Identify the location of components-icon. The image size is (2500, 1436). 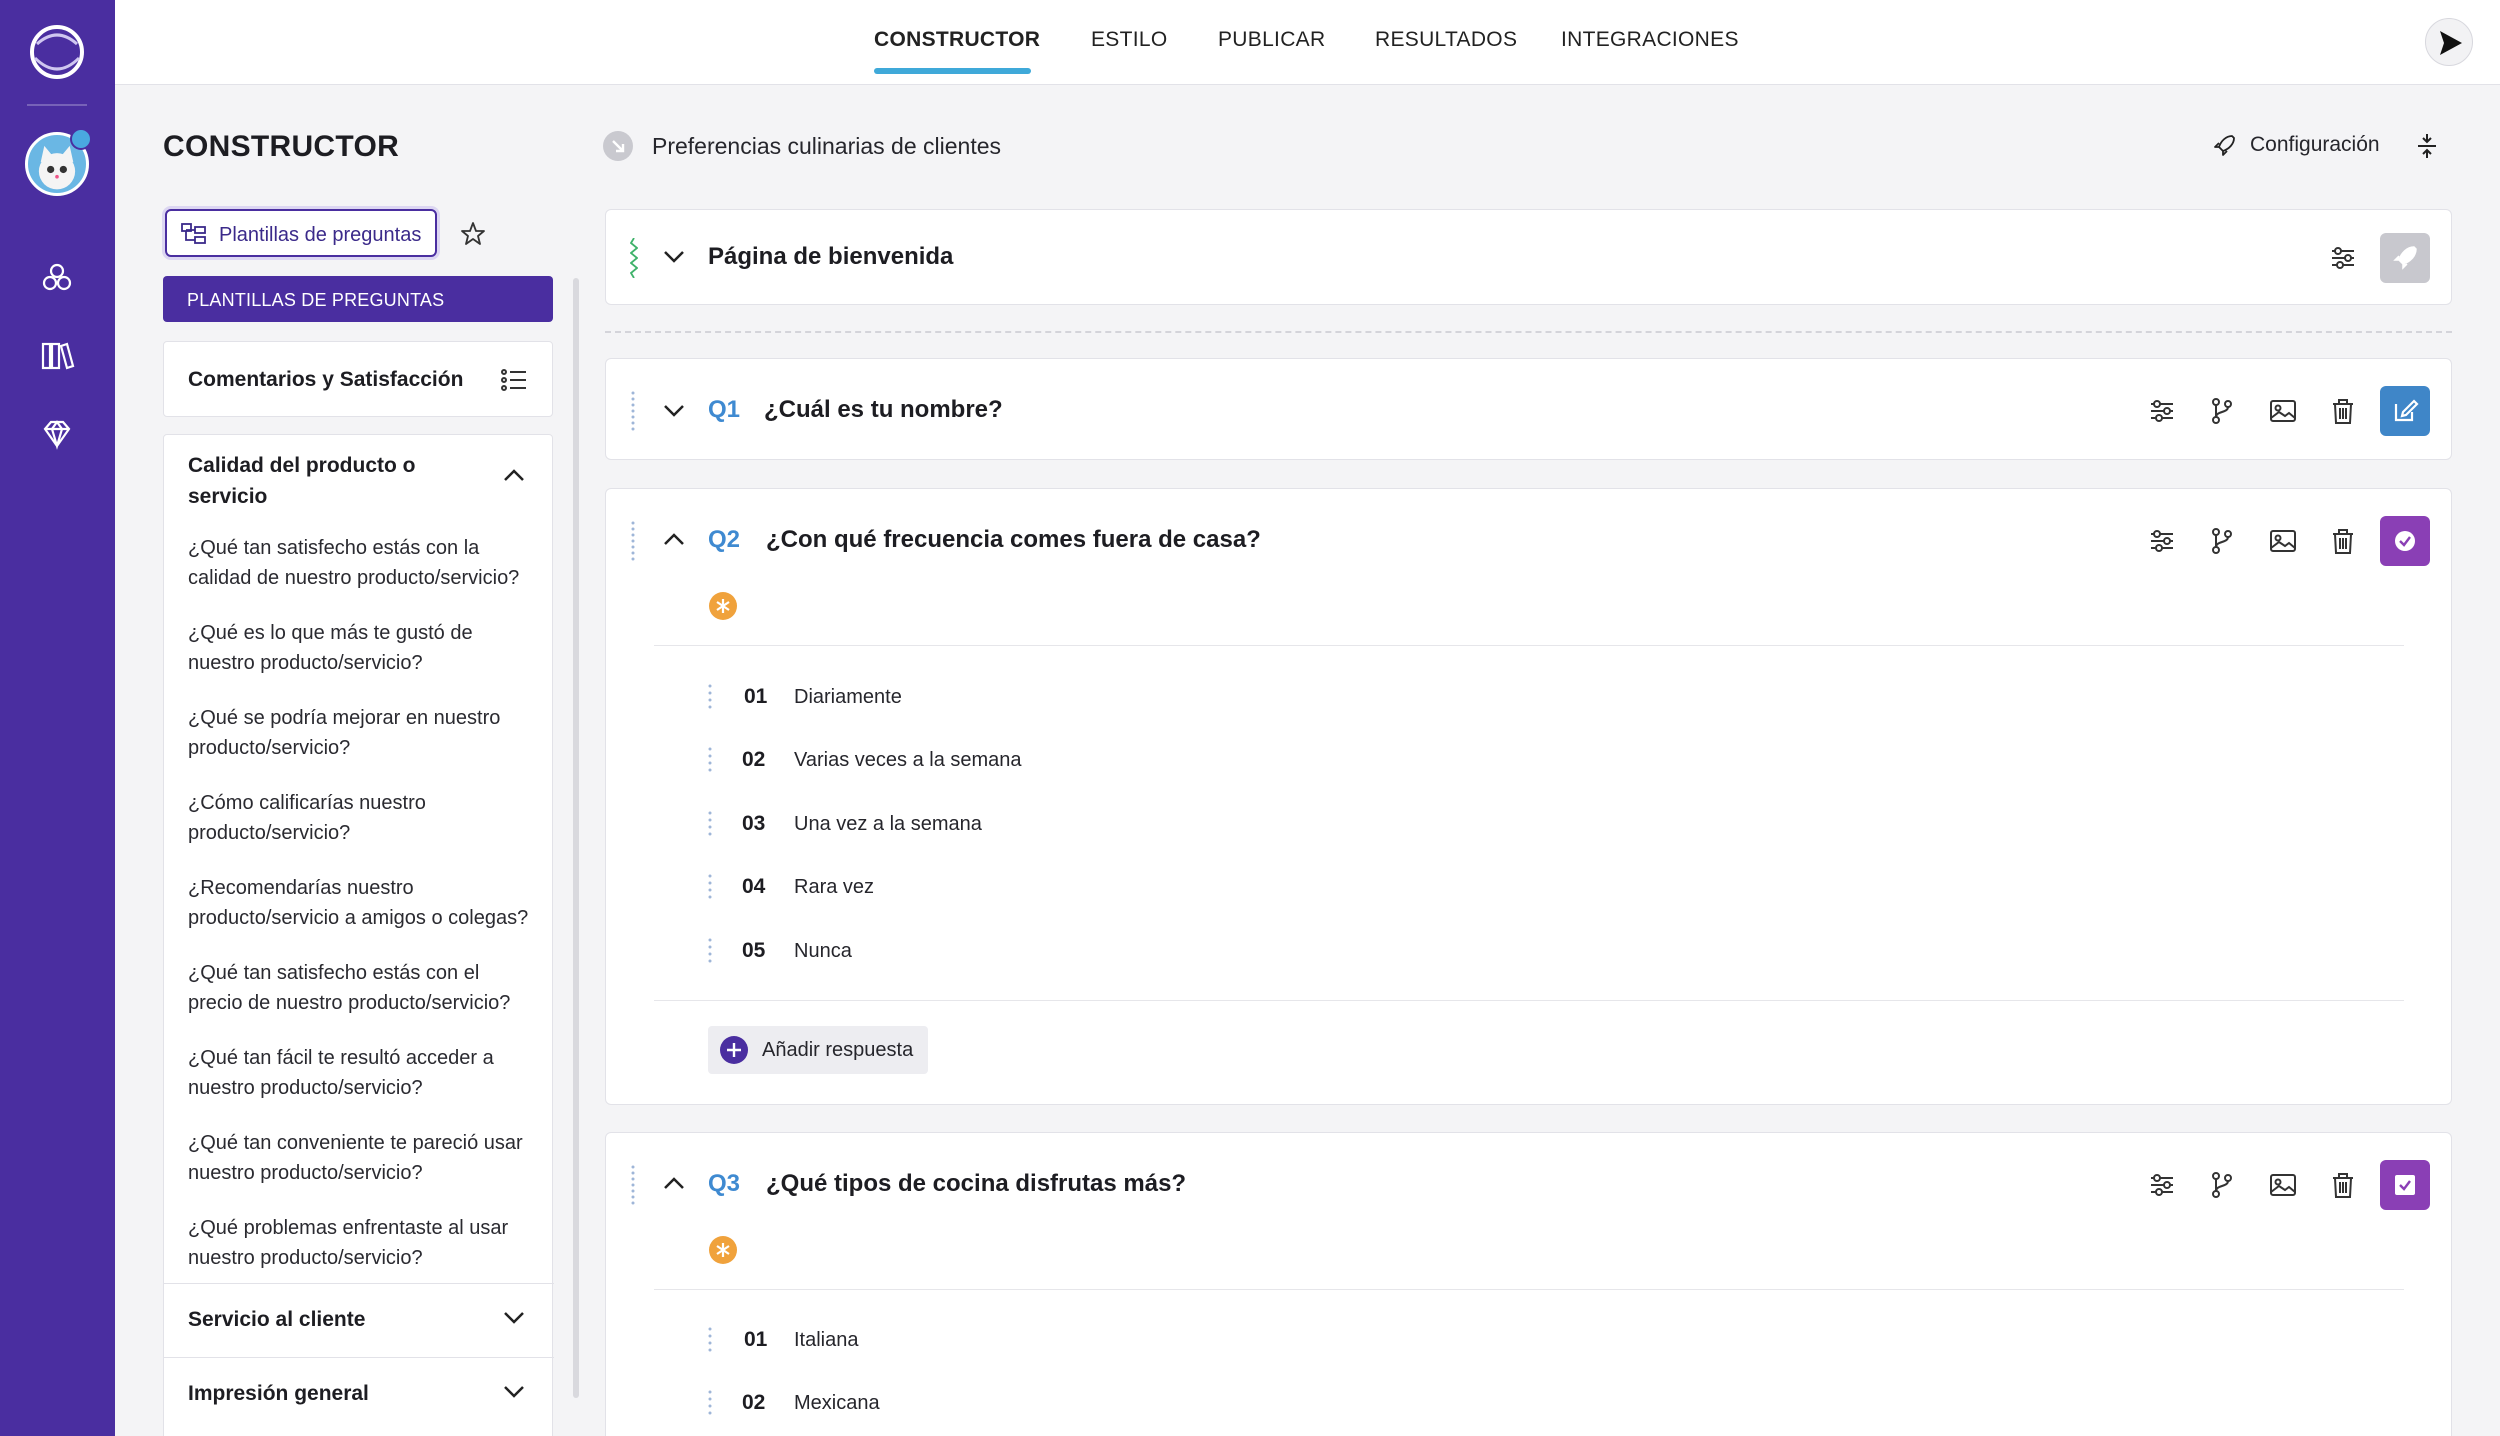
(57, 278).